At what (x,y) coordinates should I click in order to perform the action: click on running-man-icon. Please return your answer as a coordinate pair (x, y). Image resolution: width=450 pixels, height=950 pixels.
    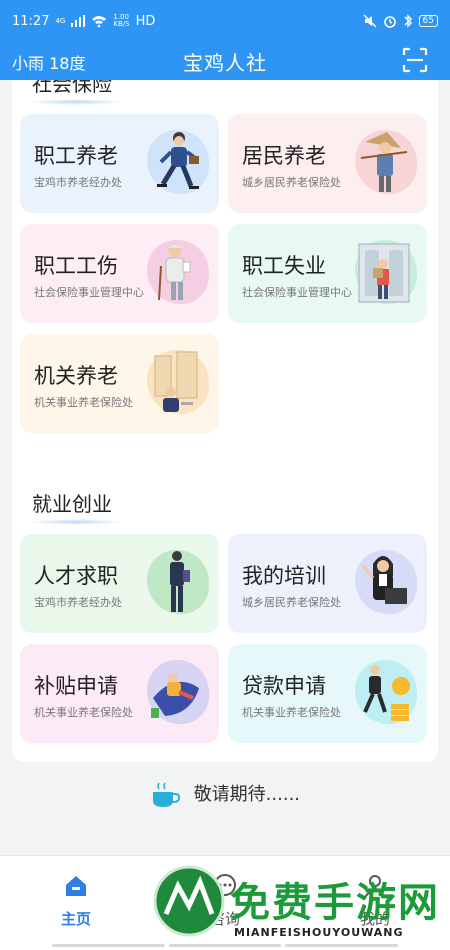
    Looking at the image, I should click on (178, 160).